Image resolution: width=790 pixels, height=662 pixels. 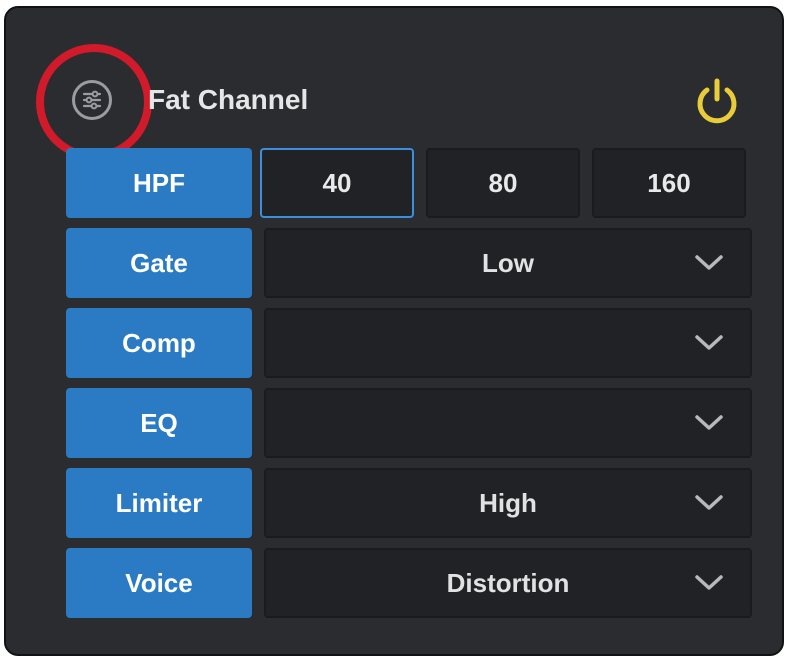 I want to click on limiter-button: Limiter, so click(x=159, y=503).